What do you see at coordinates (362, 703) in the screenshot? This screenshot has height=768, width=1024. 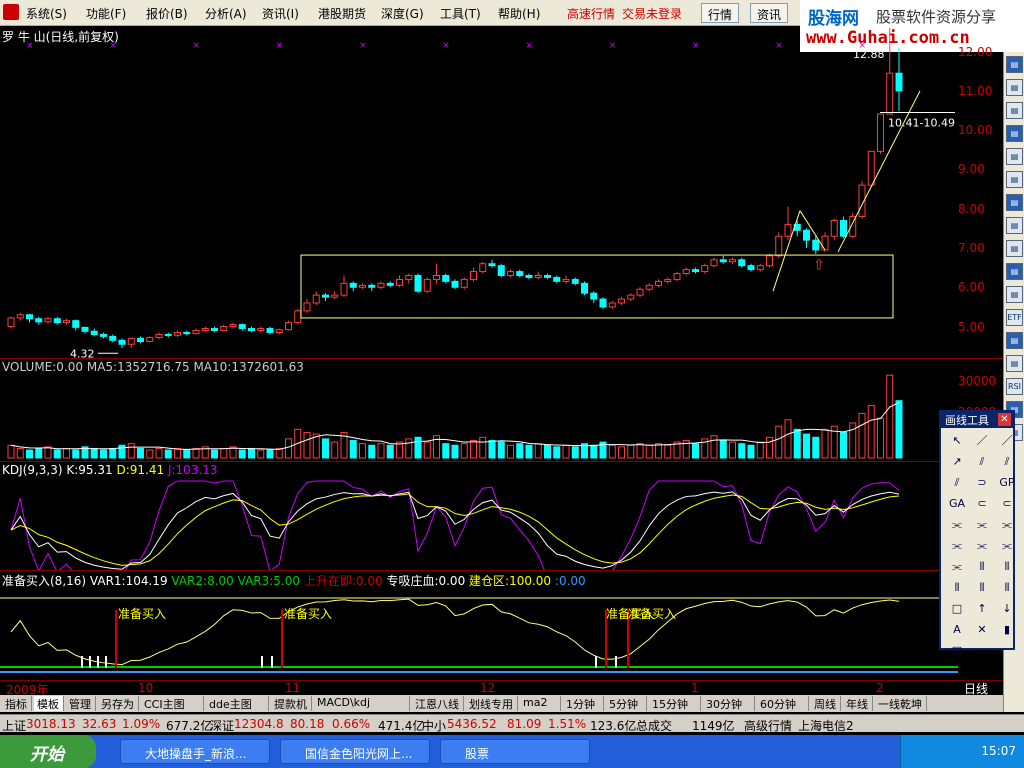 I see `indicator-tab: MACD\kdj` at bounding box center [362, 703].